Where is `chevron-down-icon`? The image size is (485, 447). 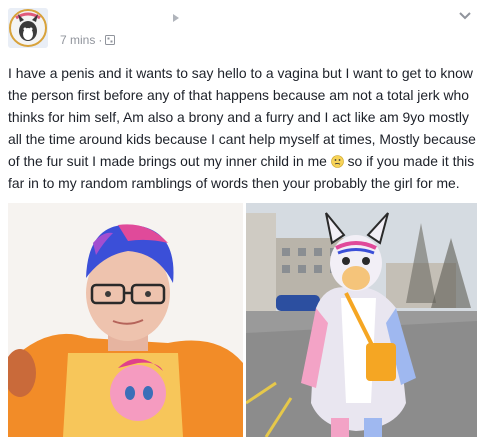
chevron-down-icon is located at coordinates (465, 16).